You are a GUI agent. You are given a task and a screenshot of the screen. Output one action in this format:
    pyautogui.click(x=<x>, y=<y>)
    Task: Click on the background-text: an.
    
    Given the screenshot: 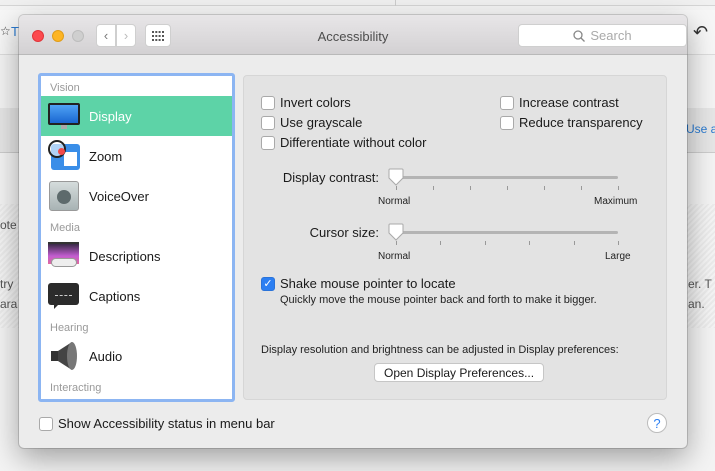 What is the action you would take?
    pyautogui.click(x=696, y=304)
    